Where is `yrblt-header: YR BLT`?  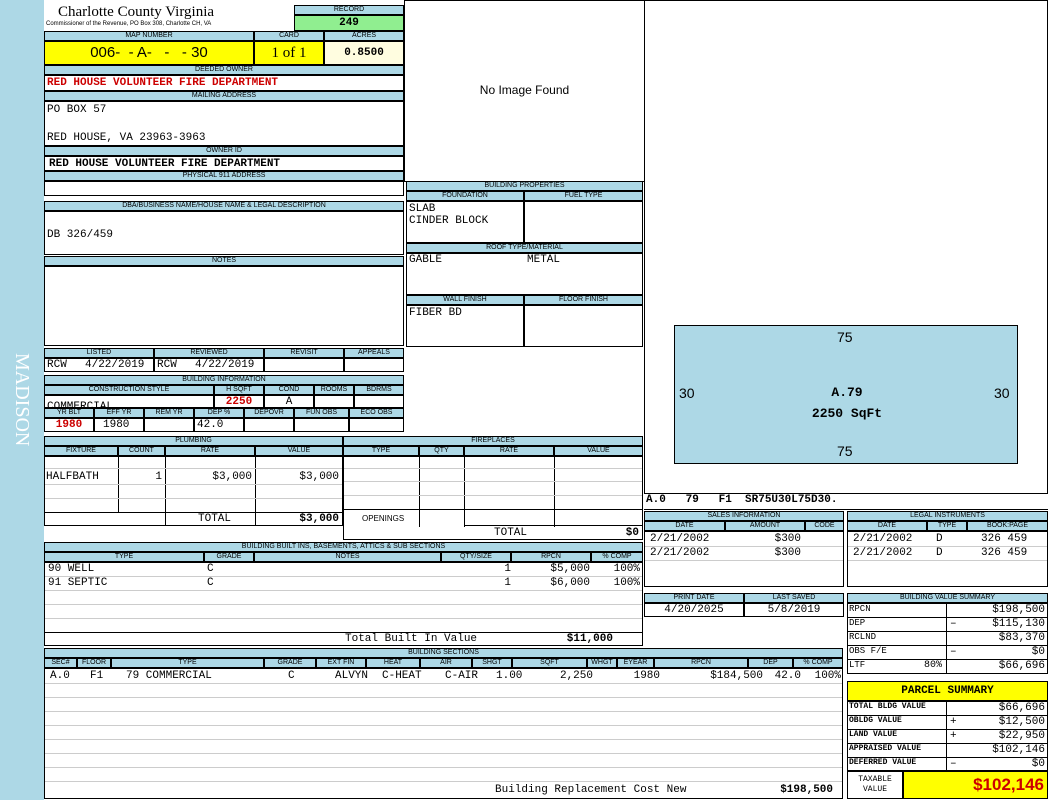
yrblt-header: YR BLT is located at coordinates (69, 413).